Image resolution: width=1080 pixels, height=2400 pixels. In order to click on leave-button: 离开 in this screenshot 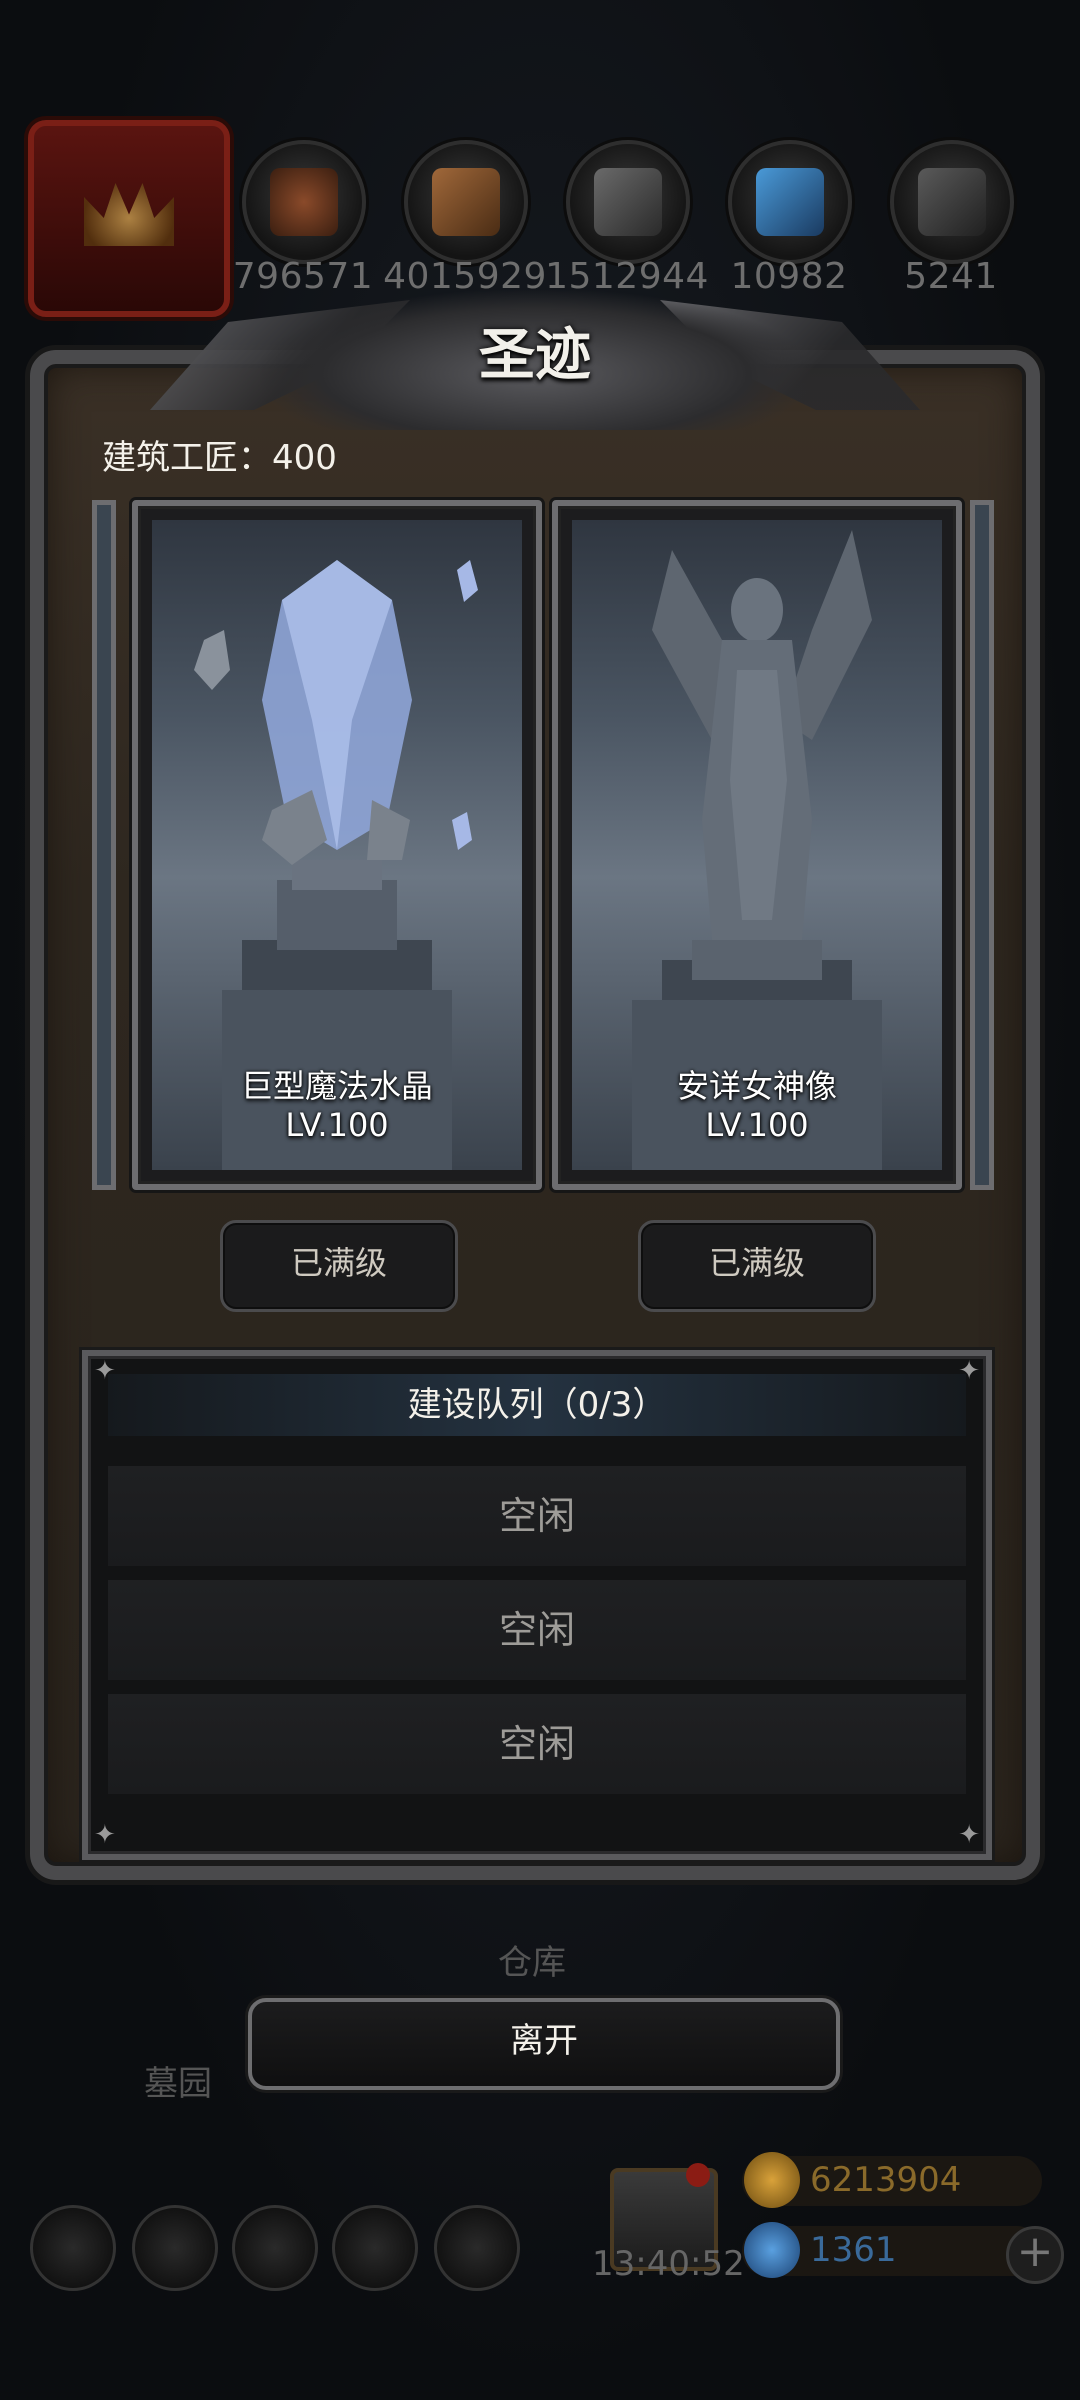, I will do `click(544, 2044)`.